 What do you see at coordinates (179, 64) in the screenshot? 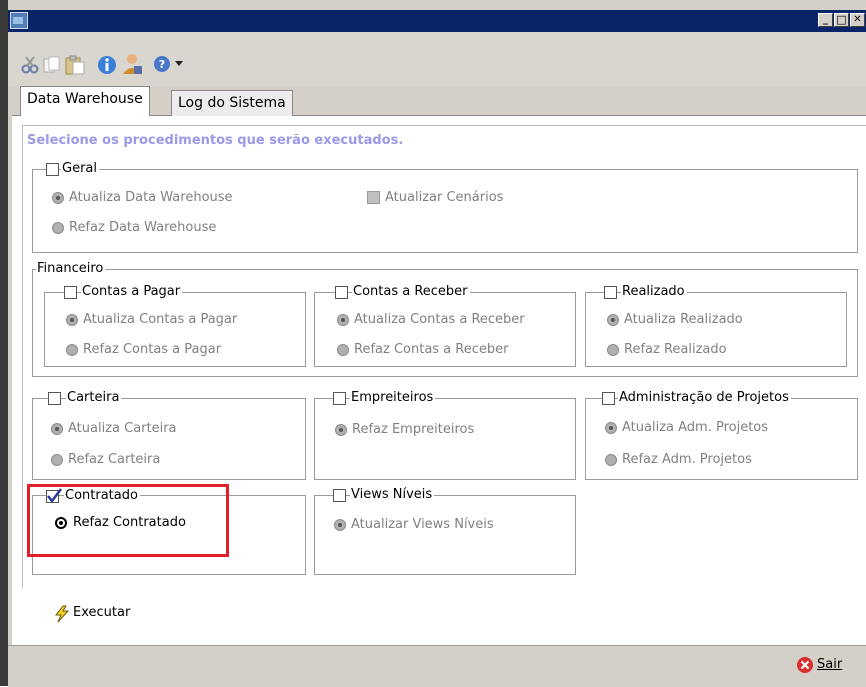
I see `dropdown-arrow-icon` at bounding box center [179, 64].